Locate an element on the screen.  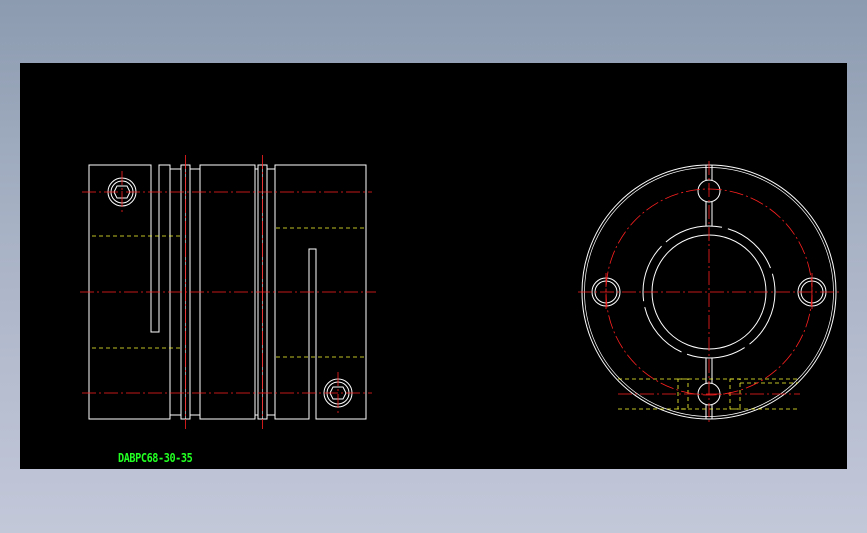
side-view-hidden-lines is located at coordinates (228, 292).